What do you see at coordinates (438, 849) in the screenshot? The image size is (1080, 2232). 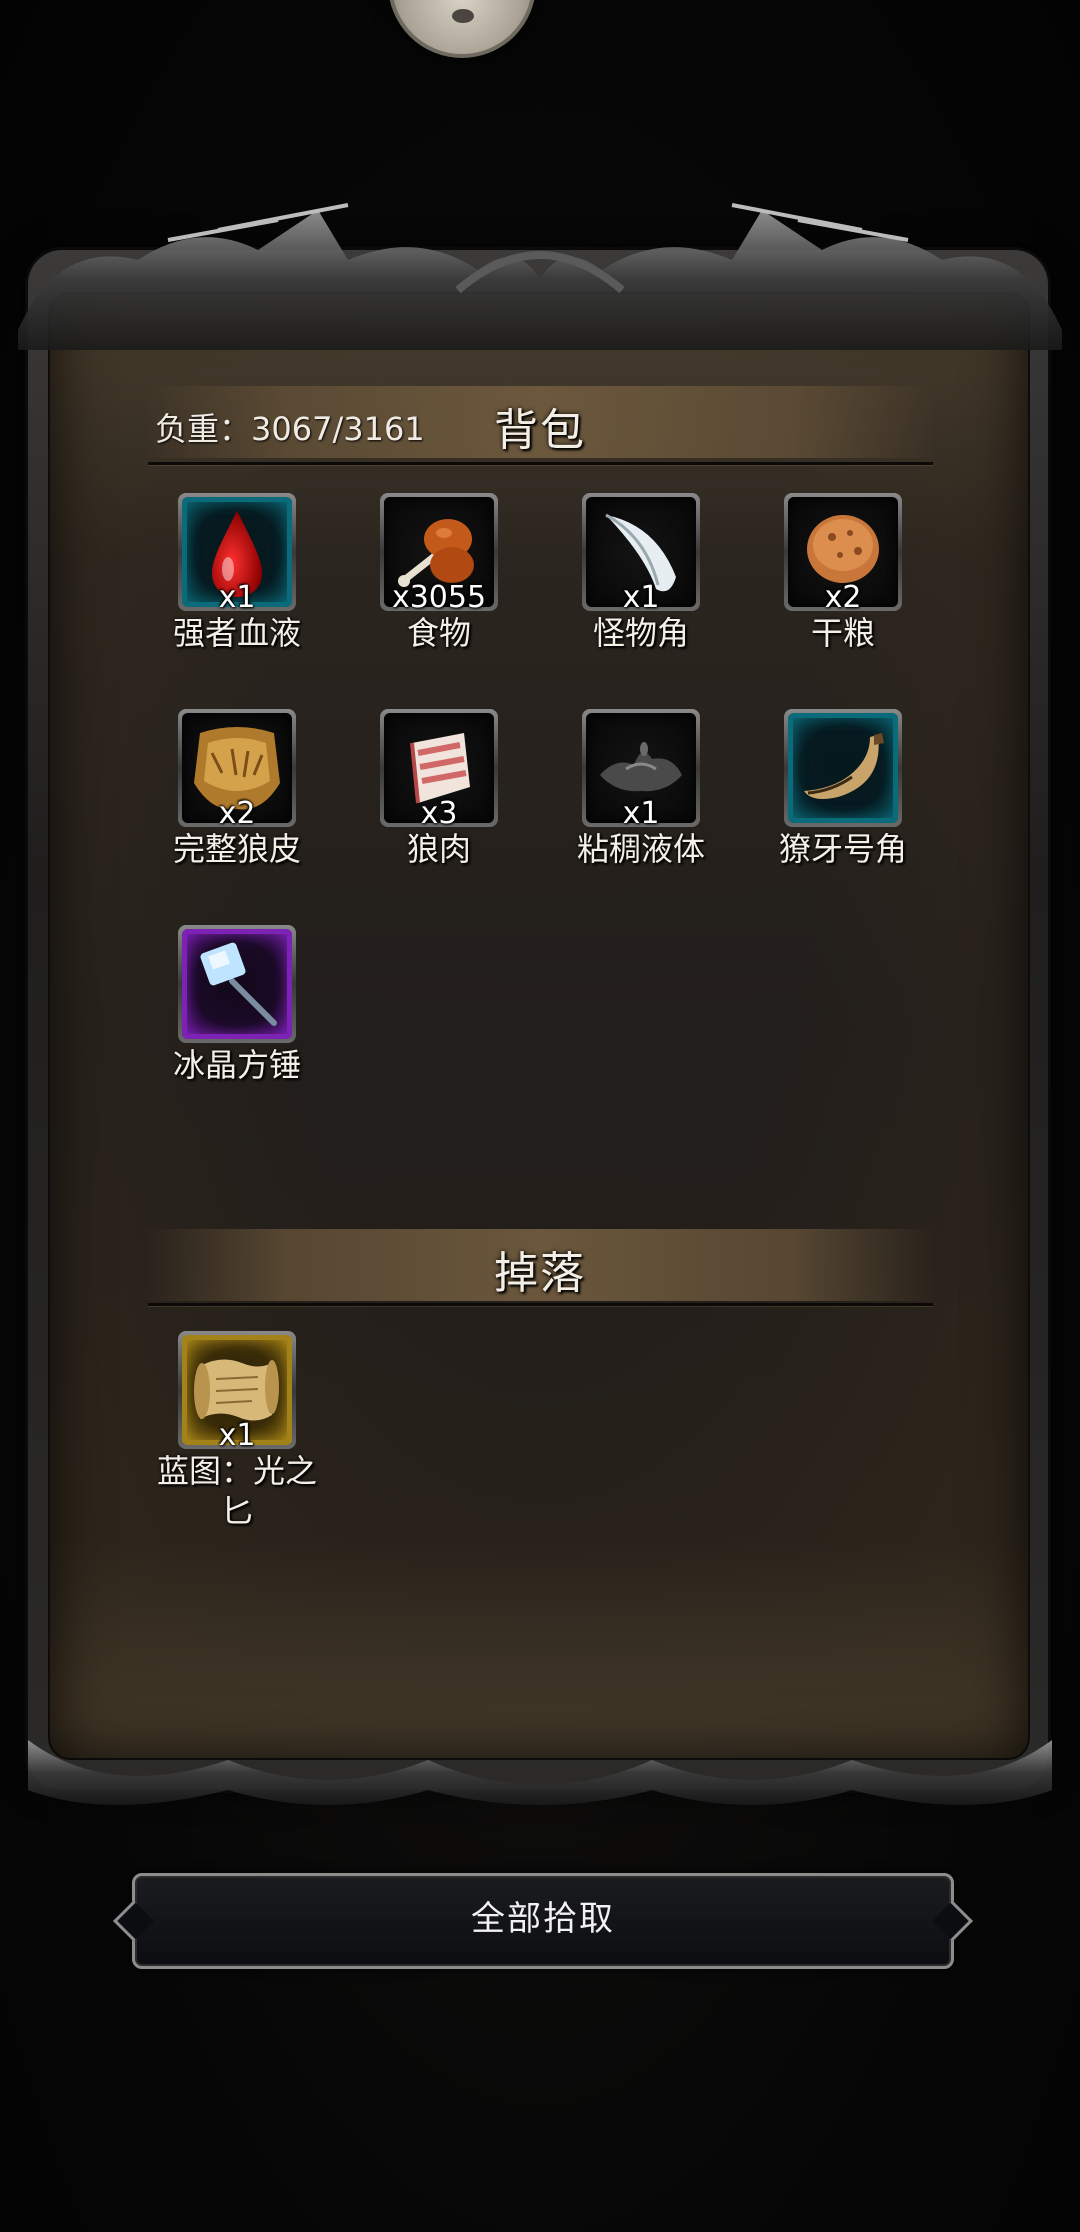 I see `item-name: 狼肉` at bounding box center [438, 849].